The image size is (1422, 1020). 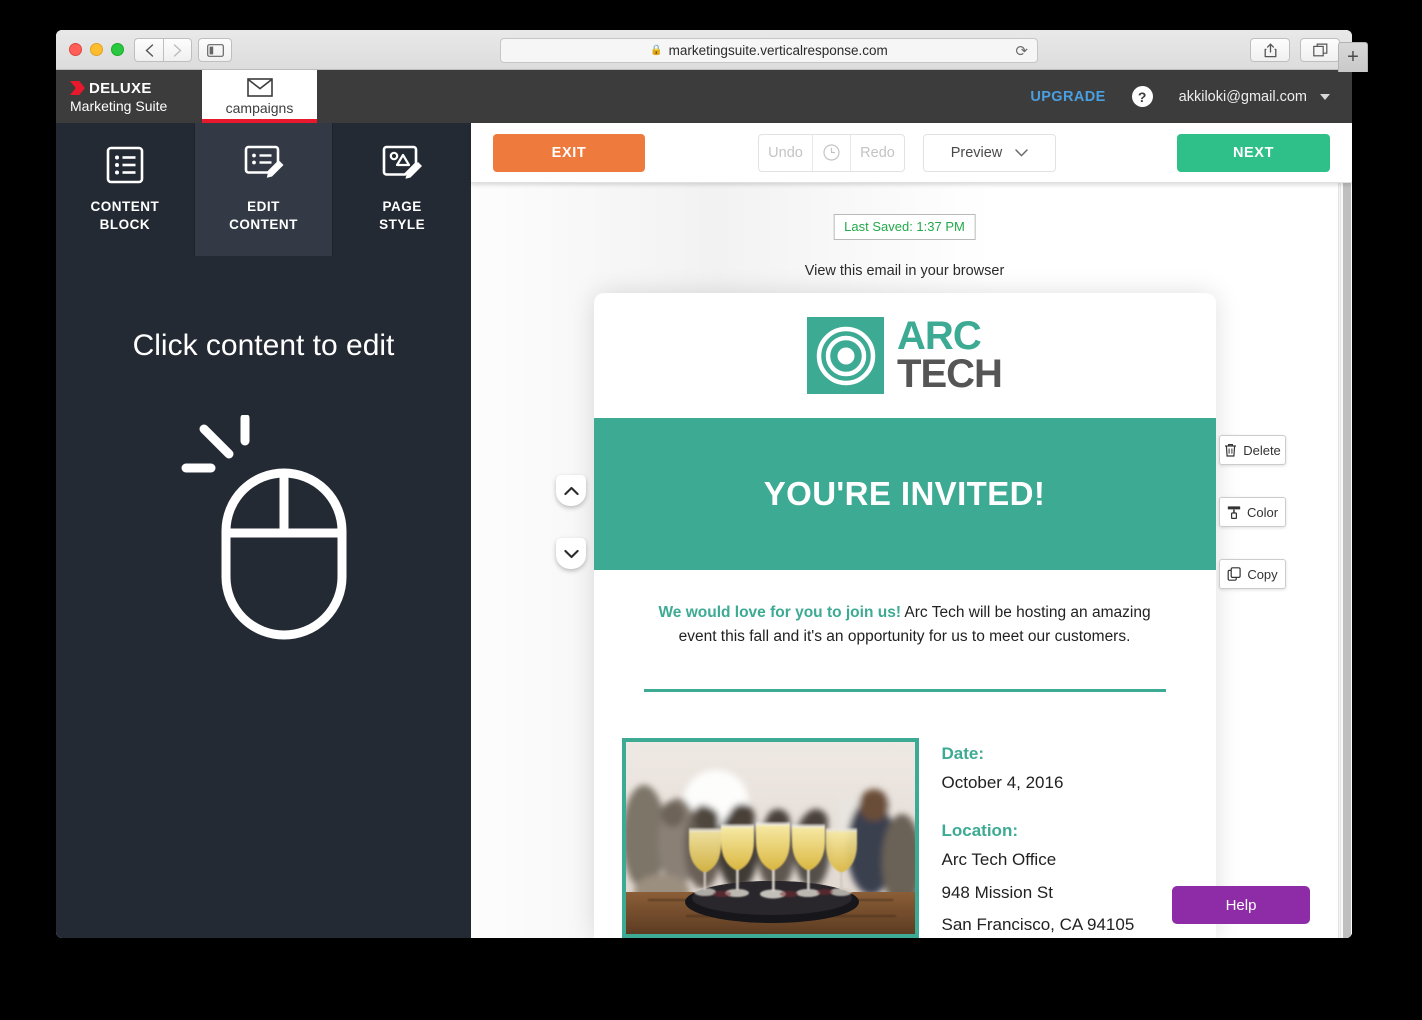 What do you see at coordinates (402, 189) in the screenshot?
I see `mode-tab-page-style: PAGE STYLE` at bounding box center [402, 189].